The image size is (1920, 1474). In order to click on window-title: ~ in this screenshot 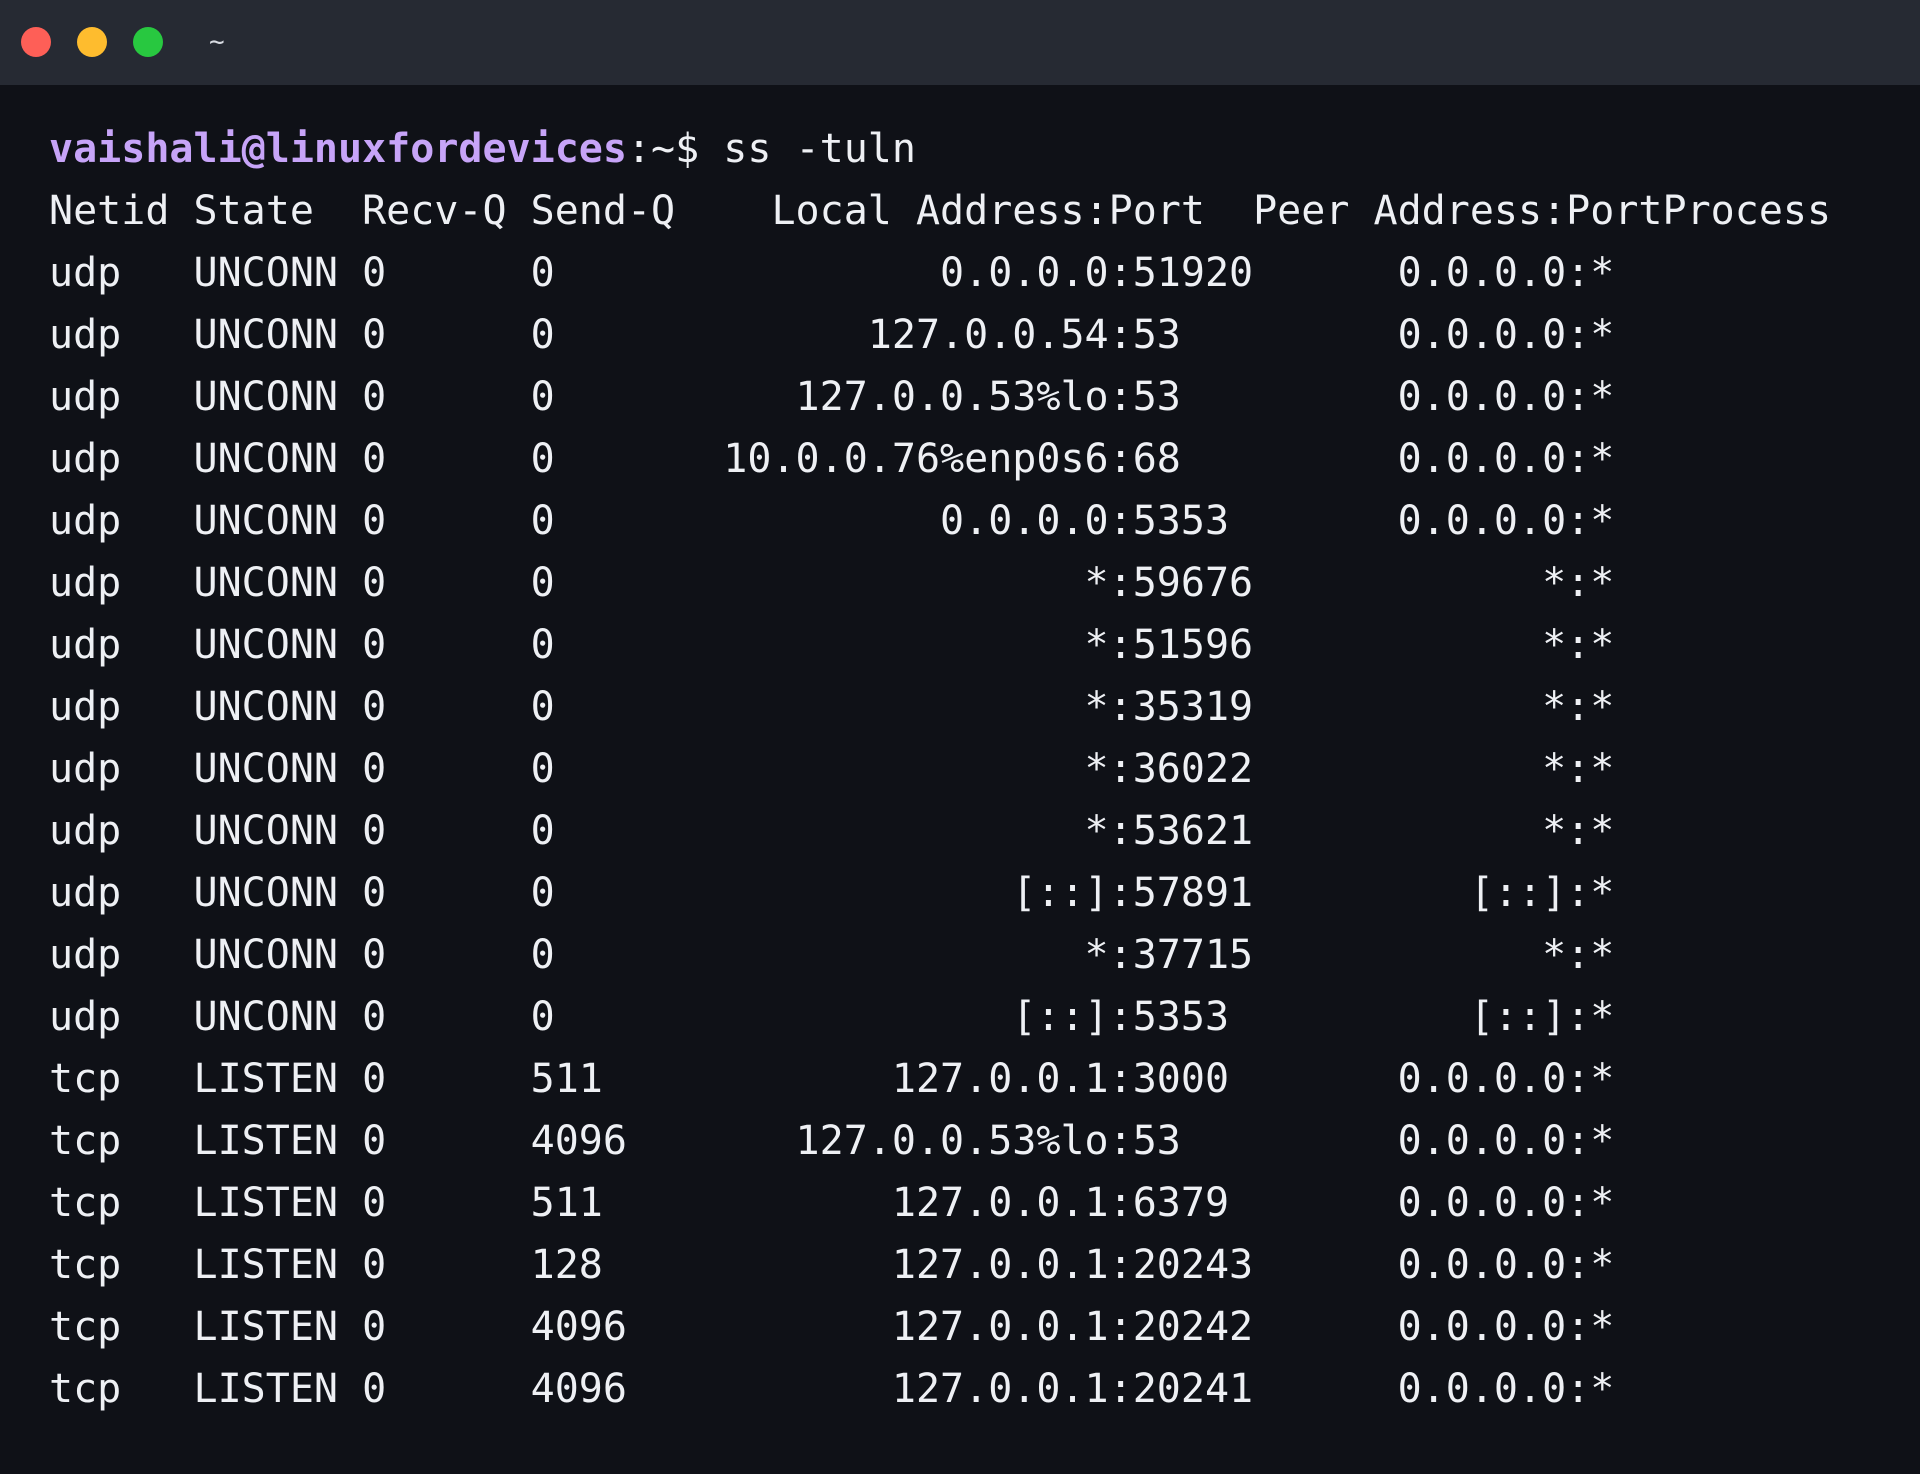, I will do `click(217, 42)`.